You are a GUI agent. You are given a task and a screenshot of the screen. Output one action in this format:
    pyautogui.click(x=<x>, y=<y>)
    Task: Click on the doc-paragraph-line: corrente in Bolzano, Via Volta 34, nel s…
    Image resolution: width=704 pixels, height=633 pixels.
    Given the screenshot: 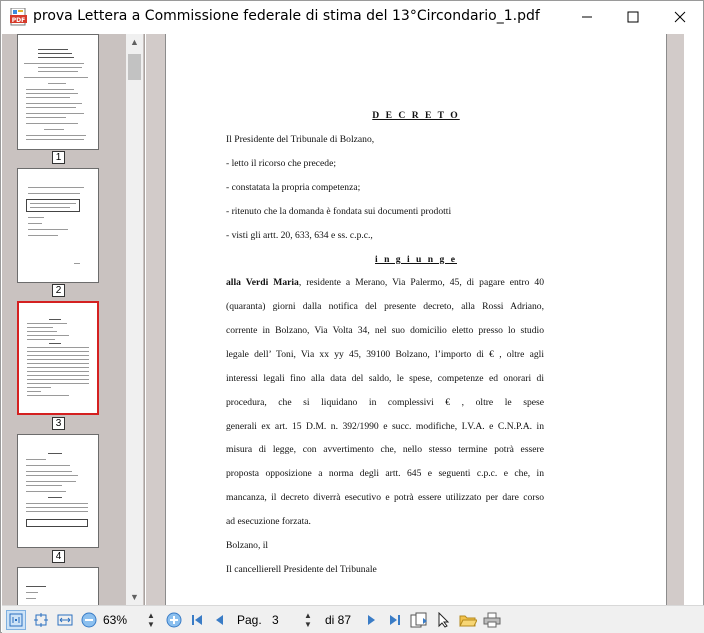 What is the action you would take?
    pyautogui.click(x=385, y=330)
    